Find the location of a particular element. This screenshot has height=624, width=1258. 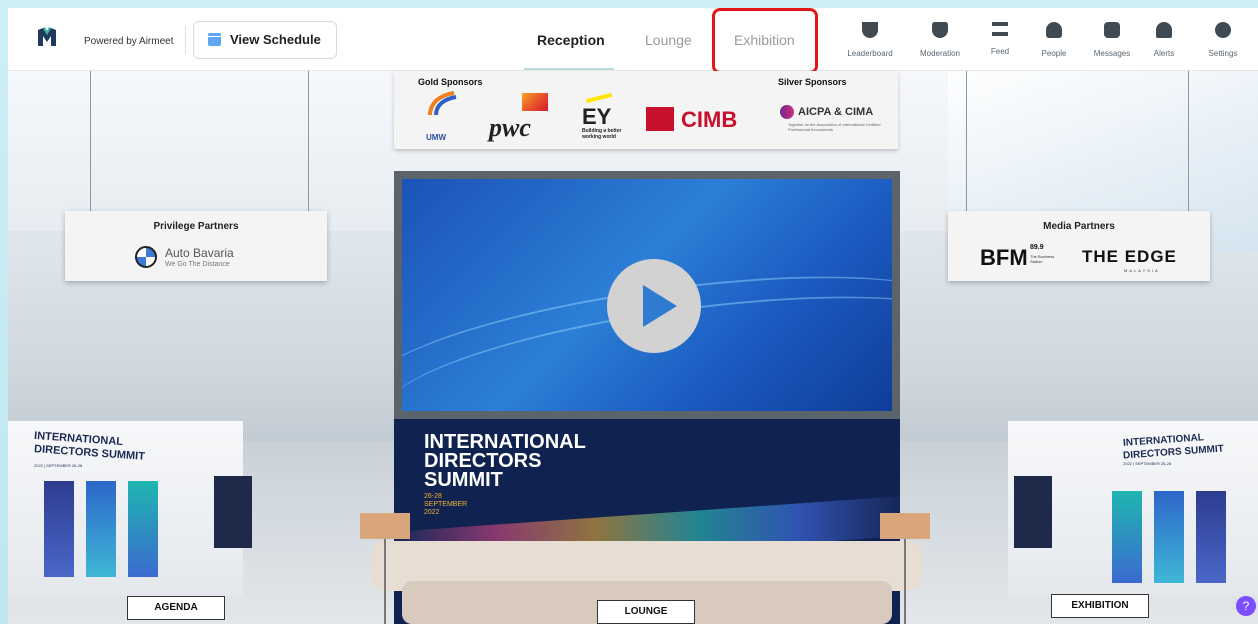

nav-moderation-label: Moderation is located at coordinates (940, 53).